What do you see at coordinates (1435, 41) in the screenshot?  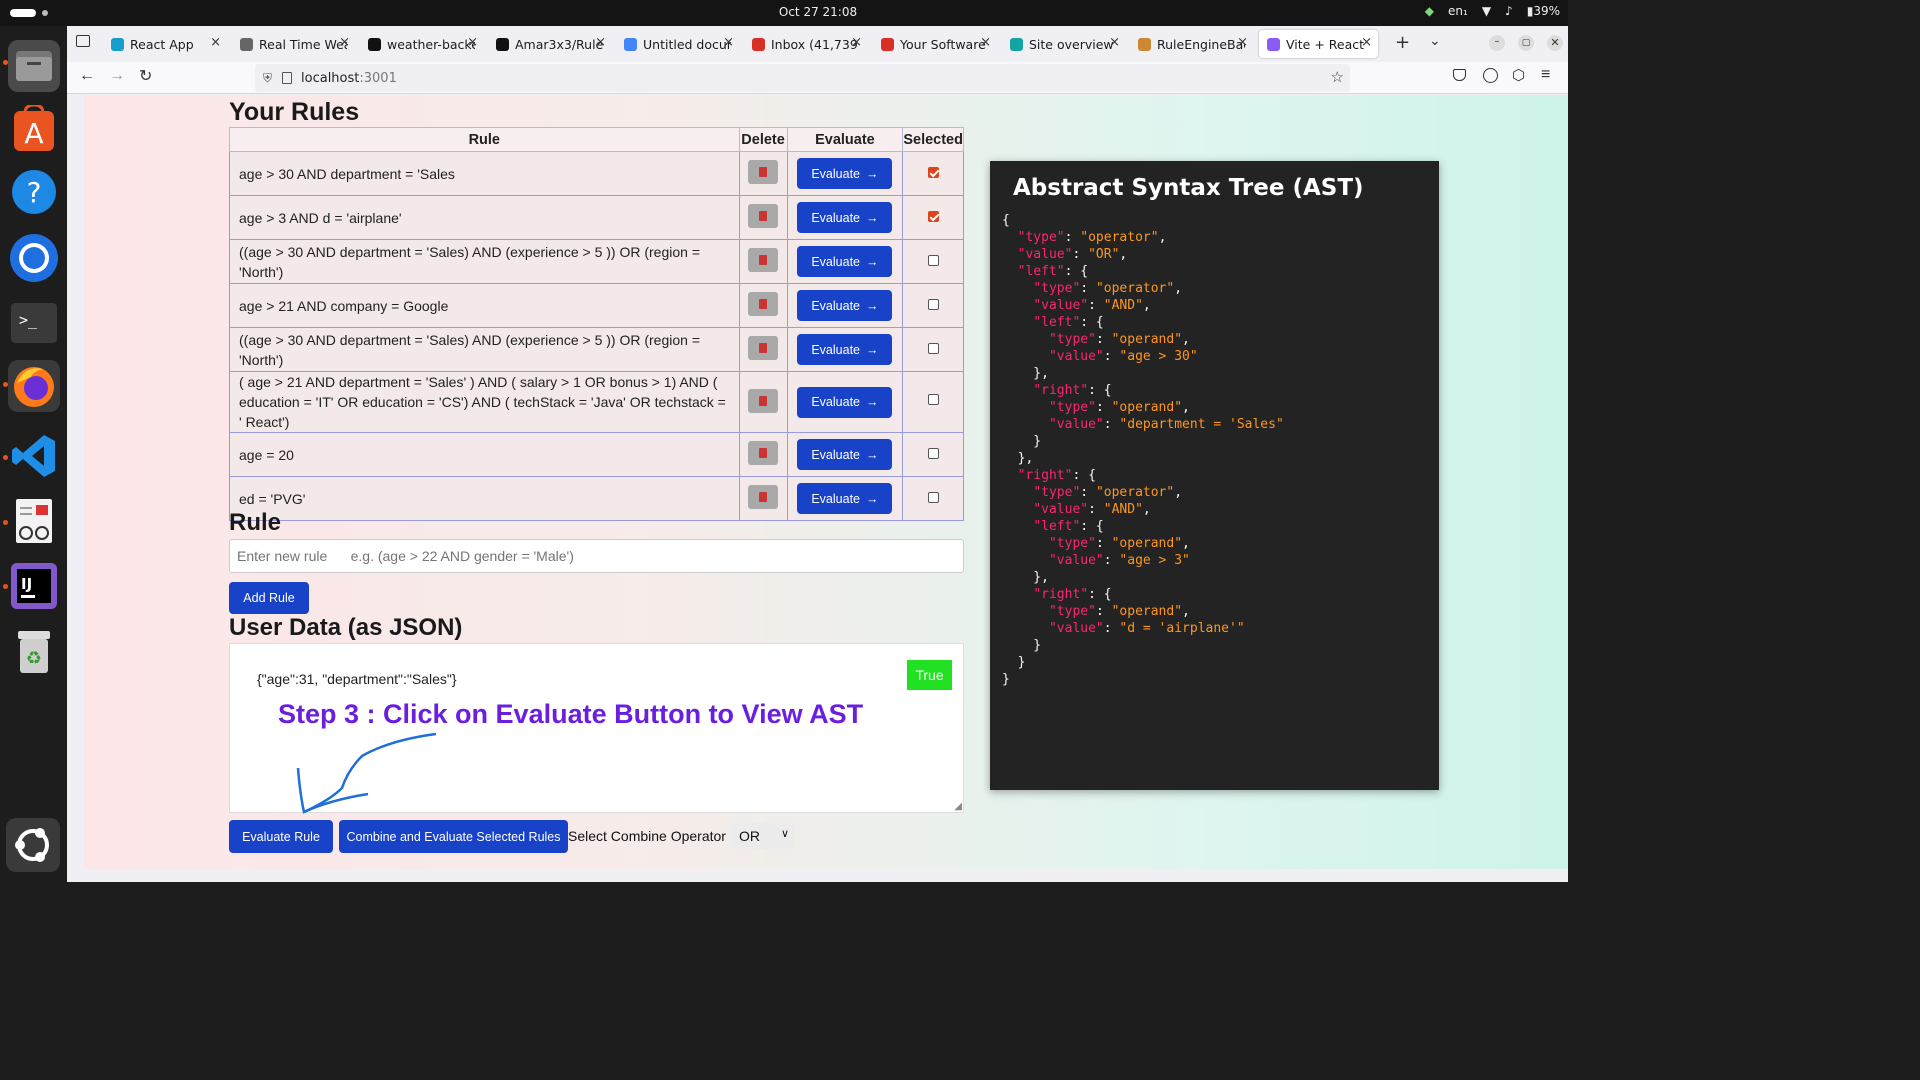 I see `tab-list-chevron-icon: ⌄` at bounding box center [1435, 41].